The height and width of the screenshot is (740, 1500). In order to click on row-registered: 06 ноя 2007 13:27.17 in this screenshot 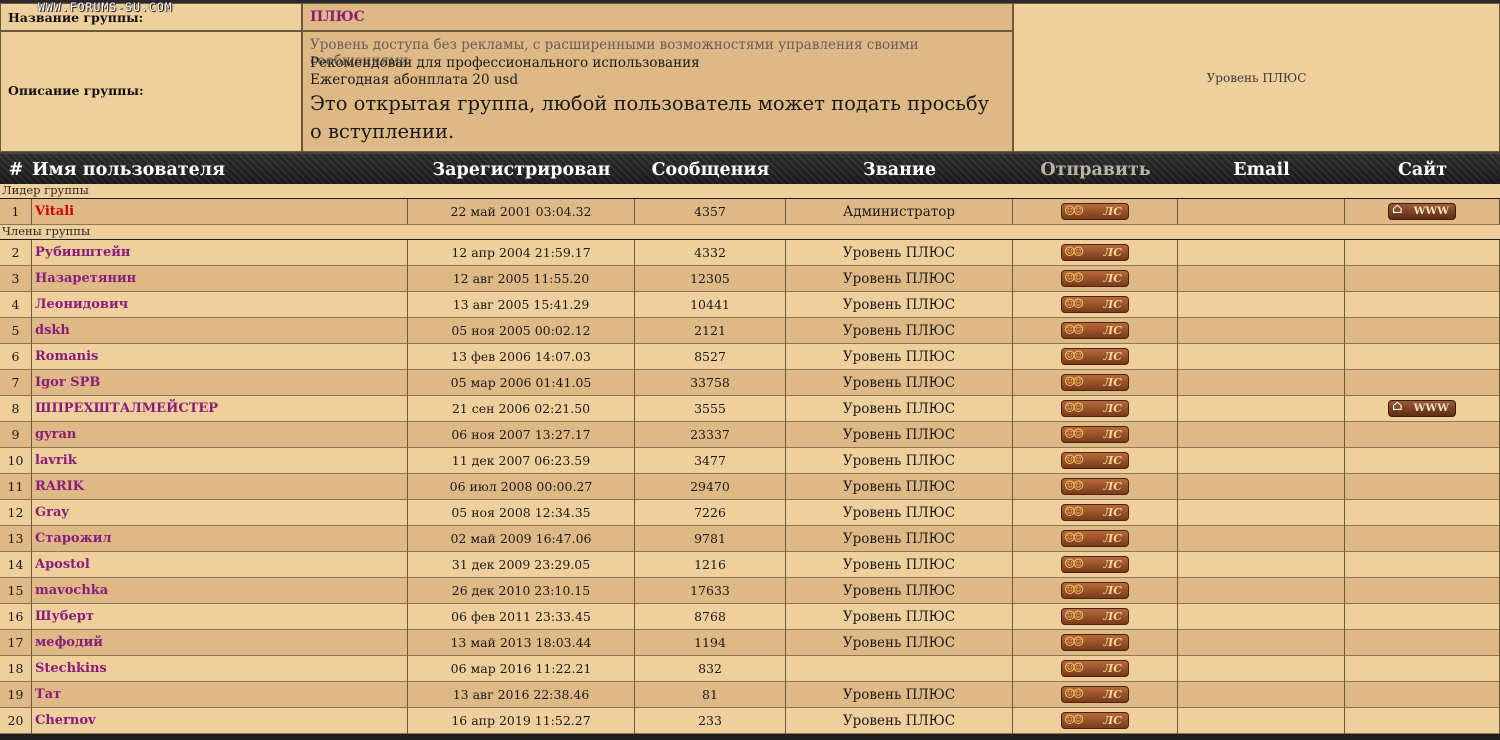, I will do `click(521, 435)`.